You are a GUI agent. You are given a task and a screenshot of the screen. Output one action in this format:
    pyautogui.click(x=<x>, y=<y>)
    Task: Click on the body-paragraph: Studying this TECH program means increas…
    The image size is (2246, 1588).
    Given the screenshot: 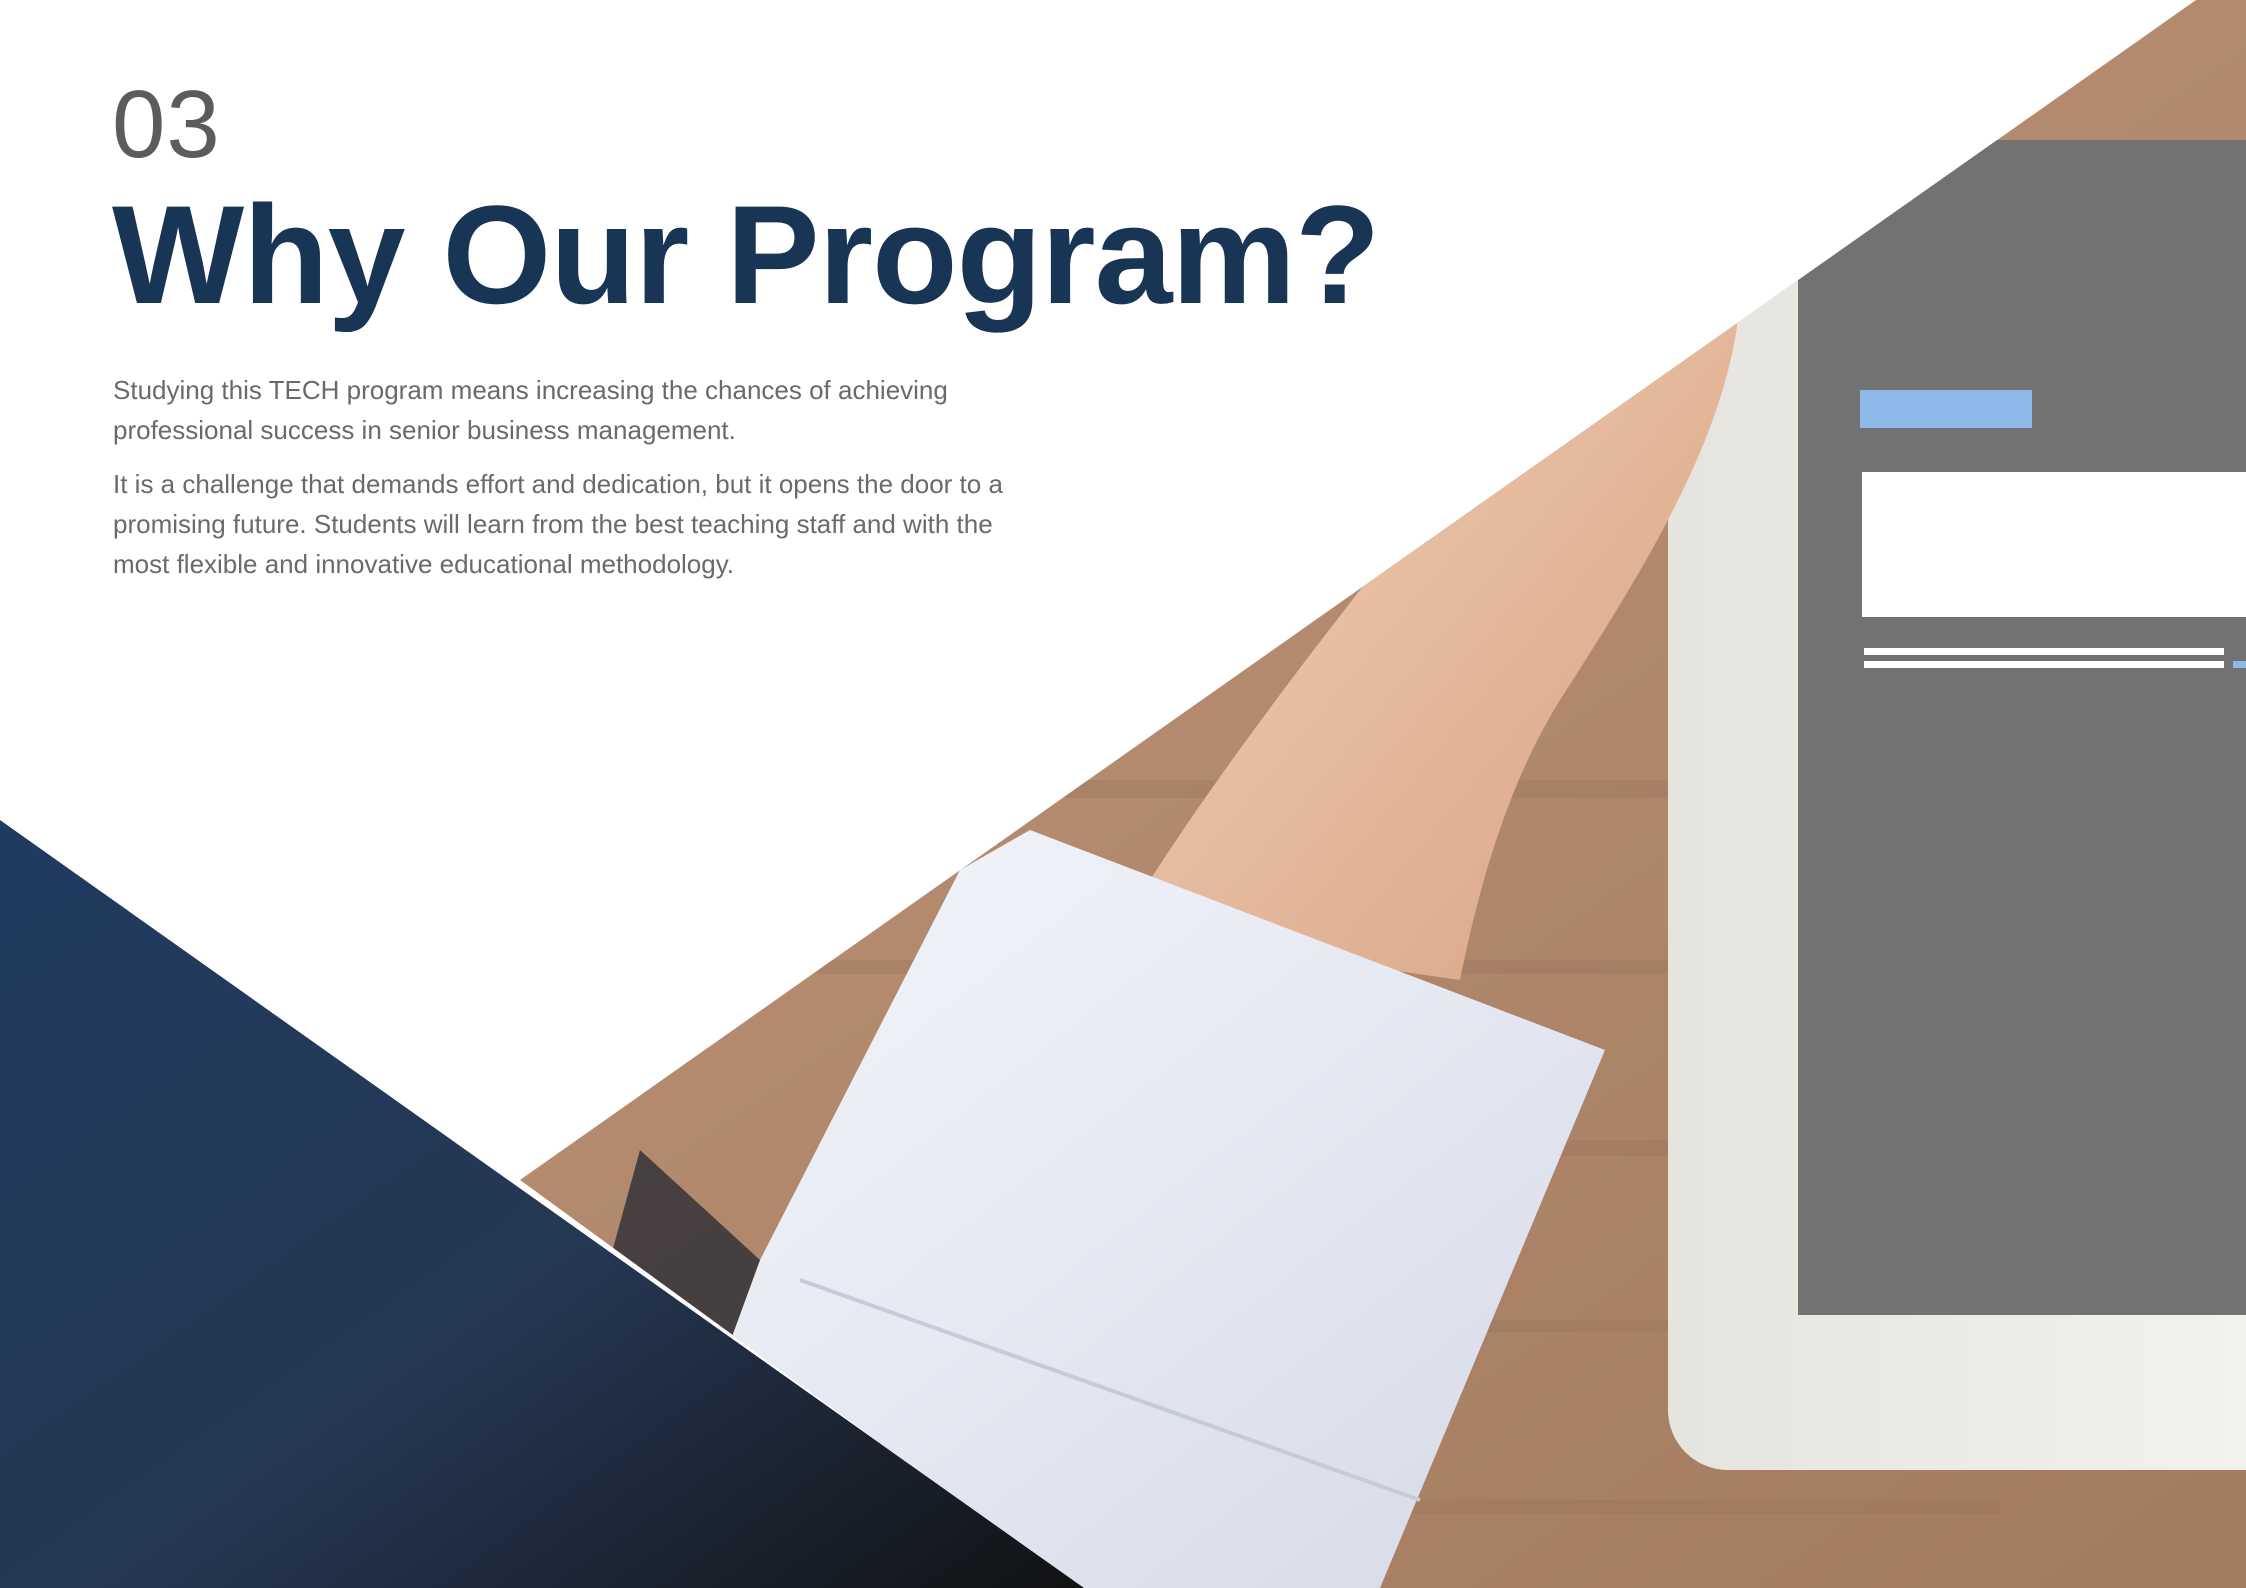 What is the action you would take?
    pyautogui.click(x=530, y=410)
    